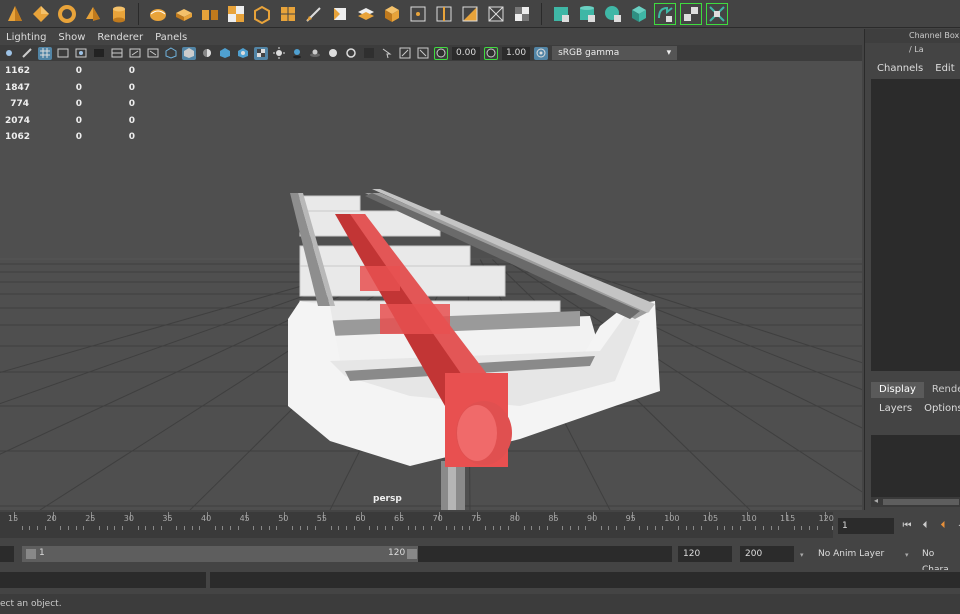 This screenshot has width=960, height=614. Describe the element at coordinates (207, 53) in the screenshot. I see `lighting-icon` at that location.